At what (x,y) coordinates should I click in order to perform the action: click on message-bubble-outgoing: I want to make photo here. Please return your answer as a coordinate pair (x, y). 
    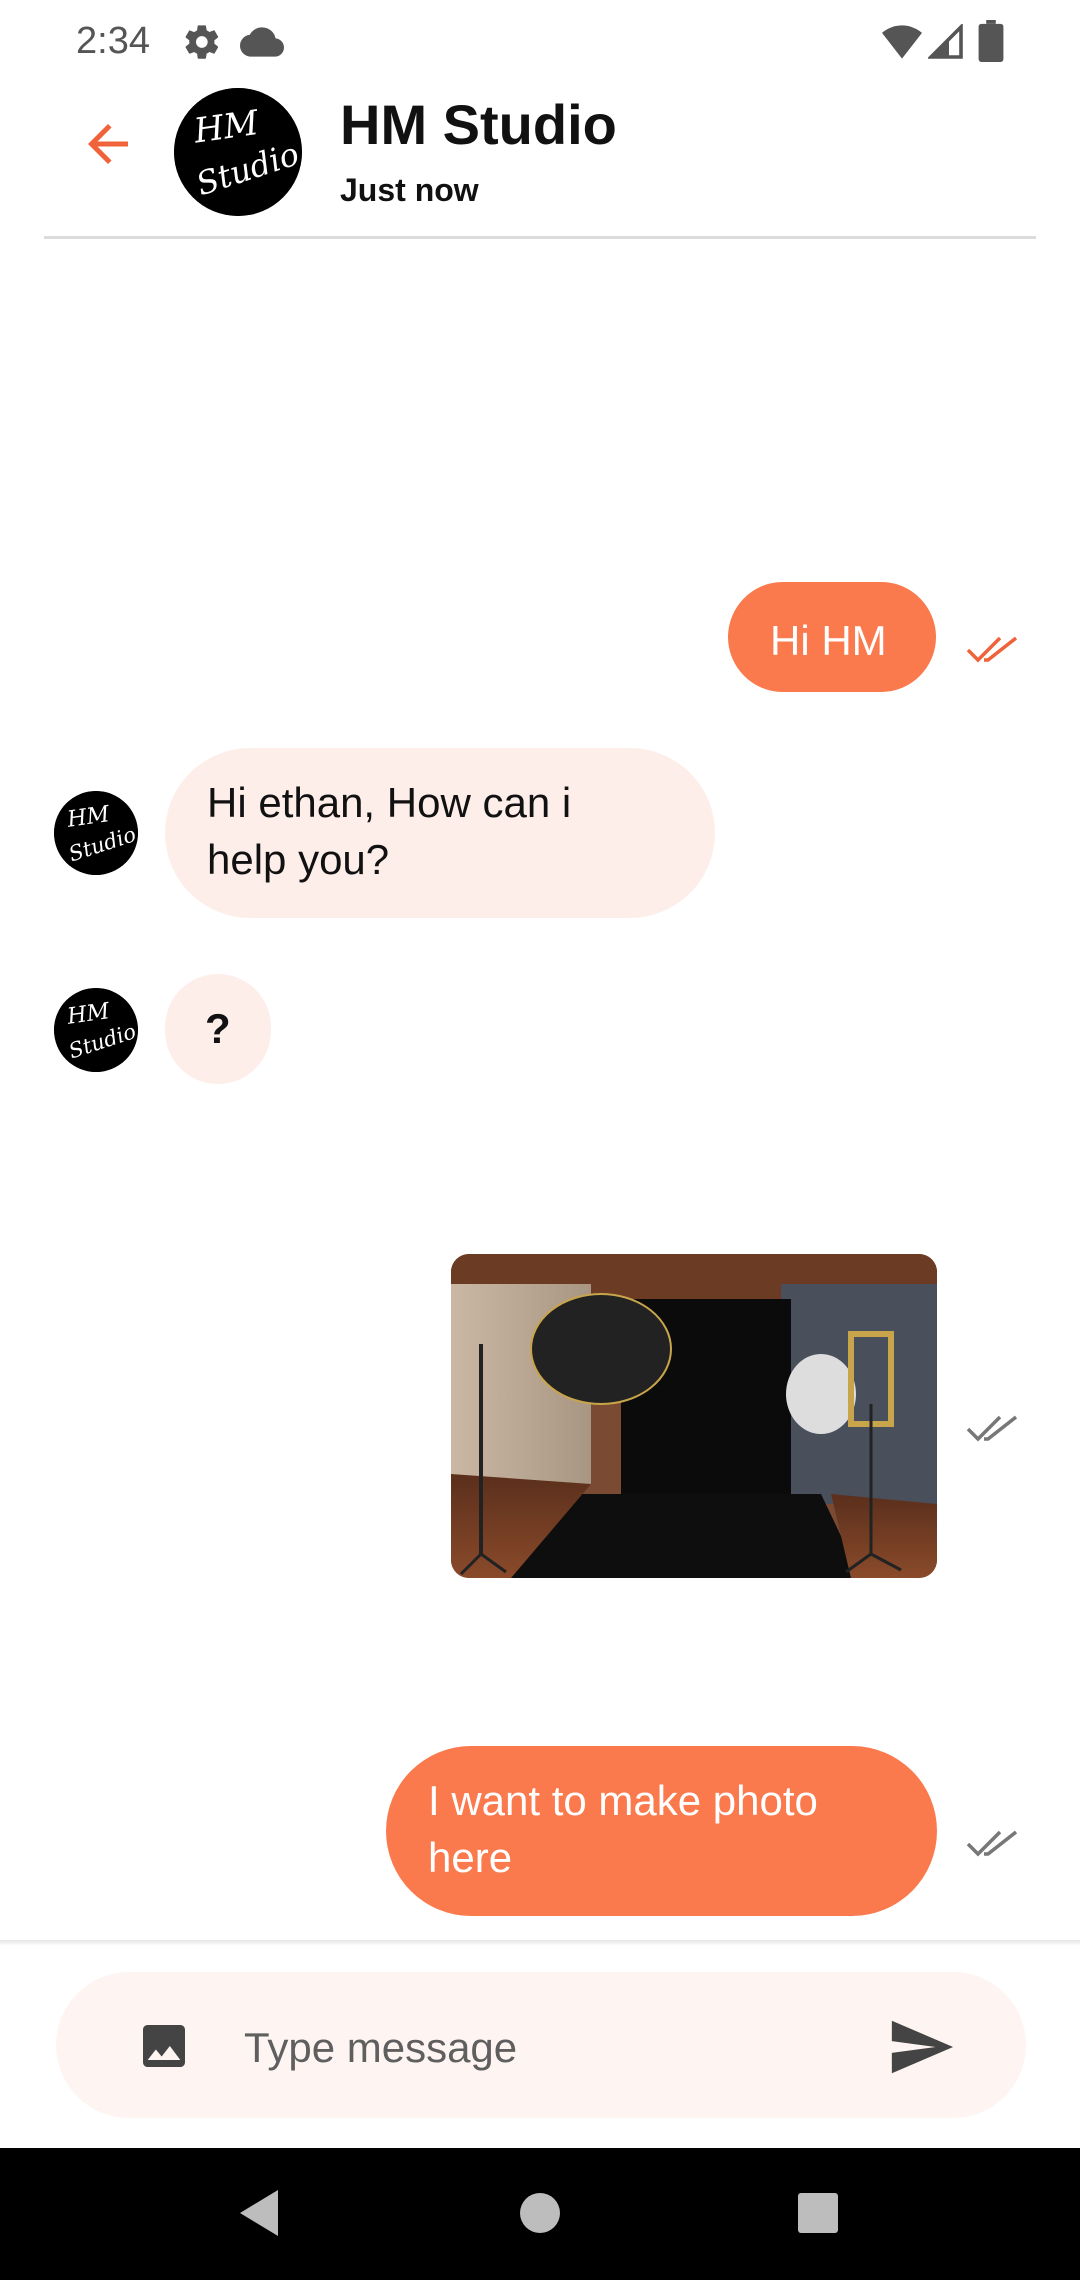
    Looking at the image, I should click on (661, 1831).